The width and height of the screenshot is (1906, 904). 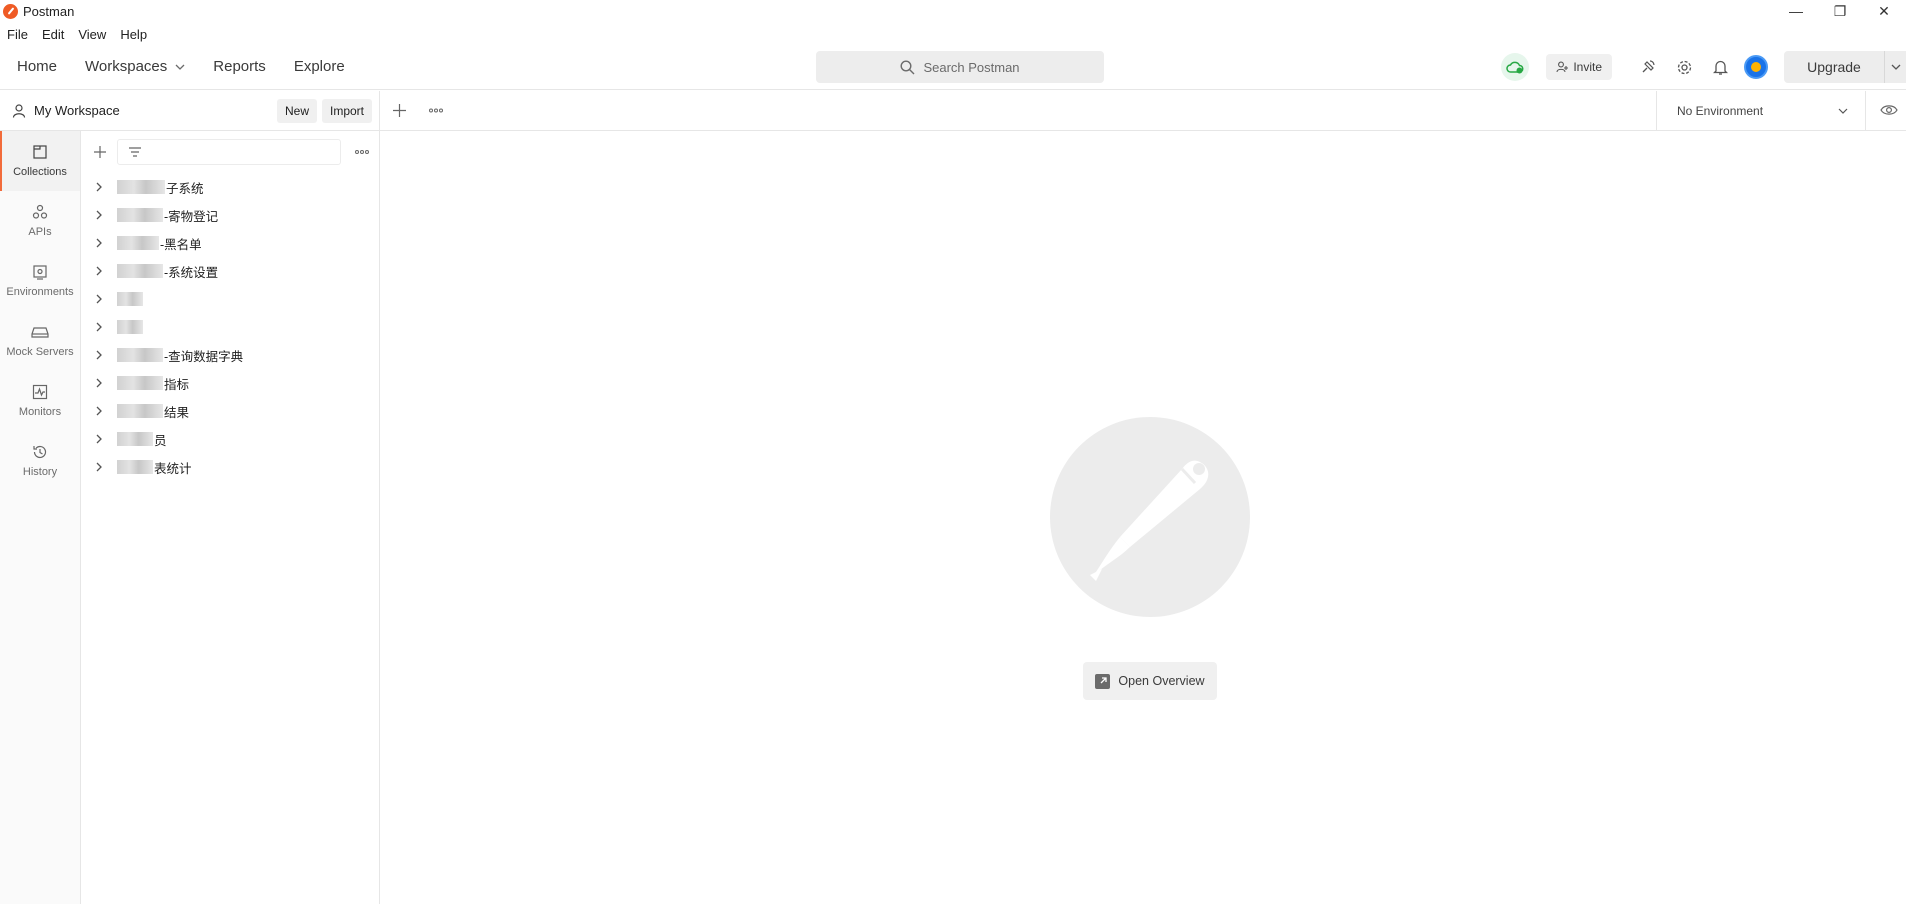 I want to click on collection-name: -查询数据字典, so click(x=204, y=356).